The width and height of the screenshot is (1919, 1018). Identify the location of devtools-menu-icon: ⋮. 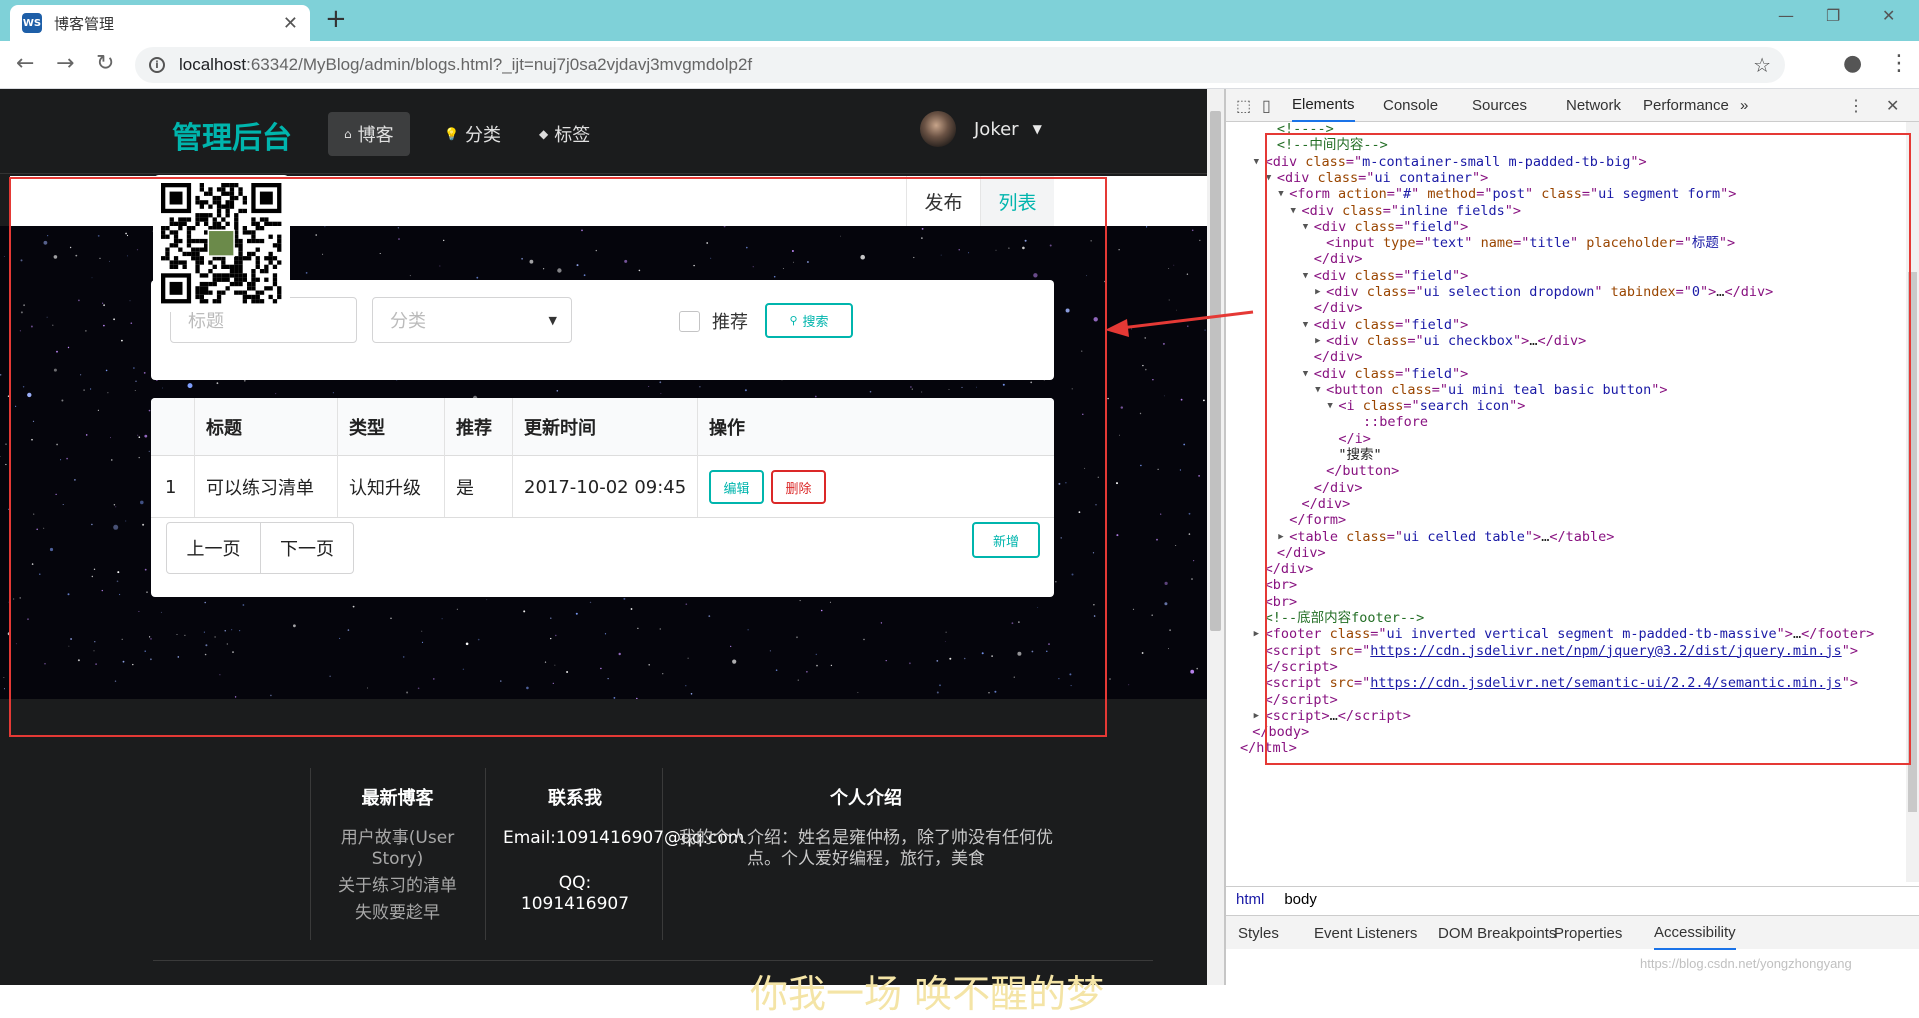
(1856, 106).